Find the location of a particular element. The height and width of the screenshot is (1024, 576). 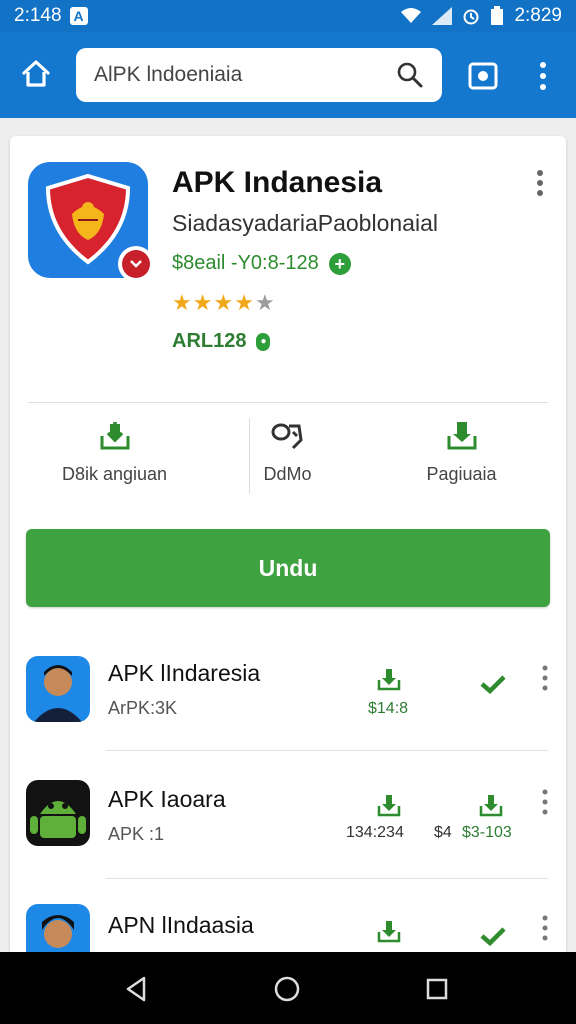

notification-icon: A is located at coordinates (78, 16).